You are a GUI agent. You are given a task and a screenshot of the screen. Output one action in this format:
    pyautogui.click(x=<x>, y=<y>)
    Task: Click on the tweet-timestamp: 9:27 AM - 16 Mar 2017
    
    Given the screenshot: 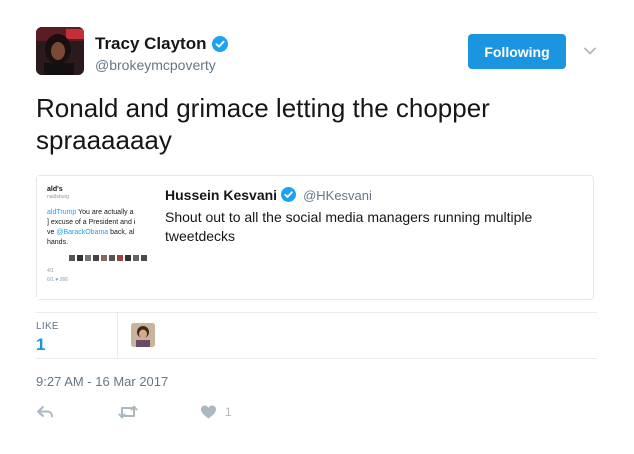 What is the action you would take?
    pyautogui.click(x=102, y=381)
    